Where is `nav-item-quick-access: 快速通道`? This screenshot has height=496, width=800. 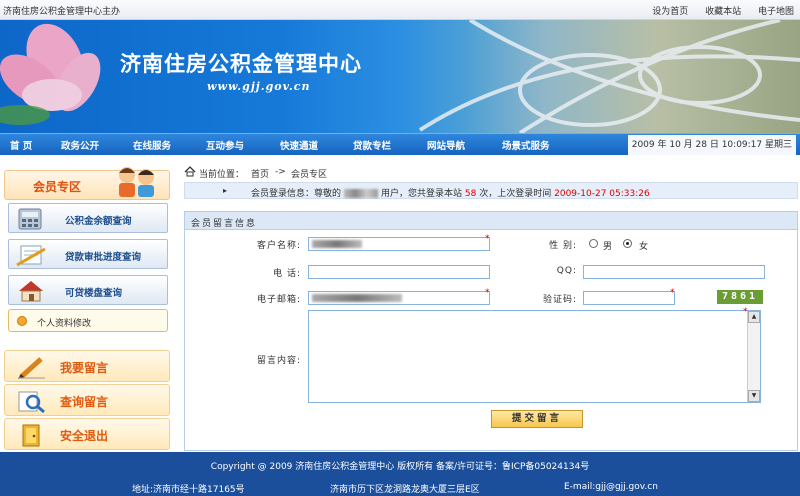
nav-item-quick-access: 快速通道 is located at coordinates (299, 145).